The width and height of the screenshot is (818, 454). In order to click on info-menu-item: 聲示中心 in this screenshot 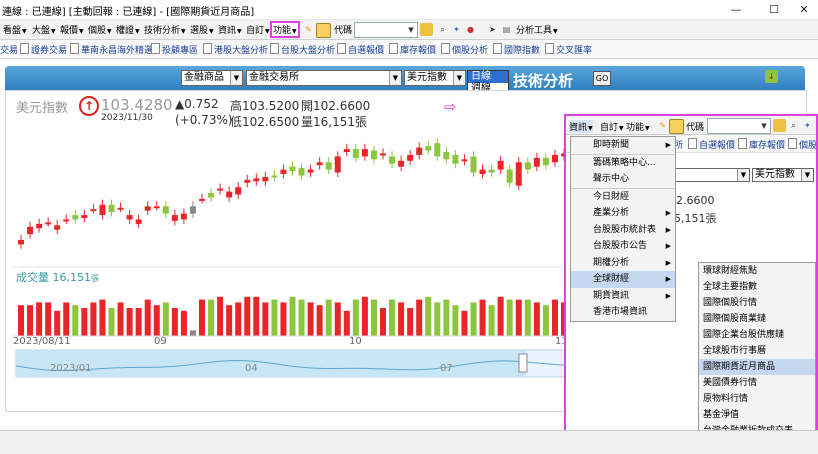, I will do `click(623, 179)`.